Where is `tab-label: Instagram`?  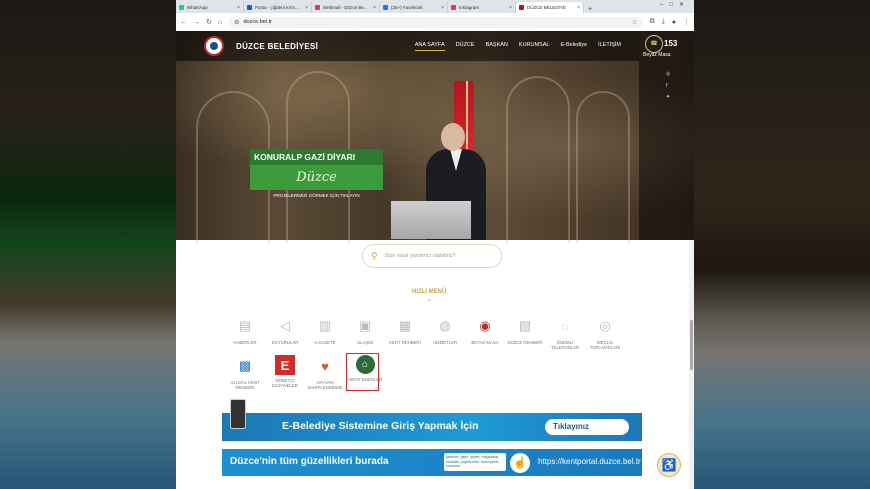
tab-label: Instagram is located at coordinates (469, 7).